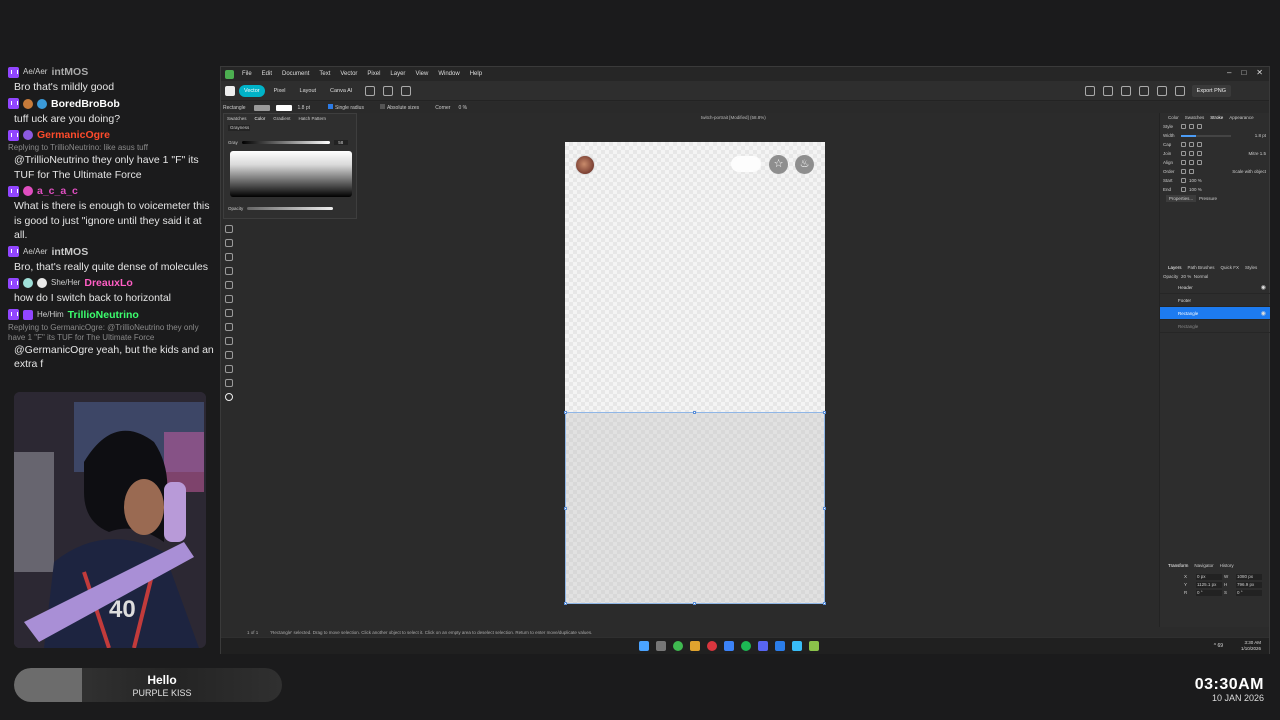 The width and height of the screenshot is (1280, 720). What do you see at coordinates (1191, 144) in the screenshot?
I see `cap-round-icon` at bounding box center [1191, 144].